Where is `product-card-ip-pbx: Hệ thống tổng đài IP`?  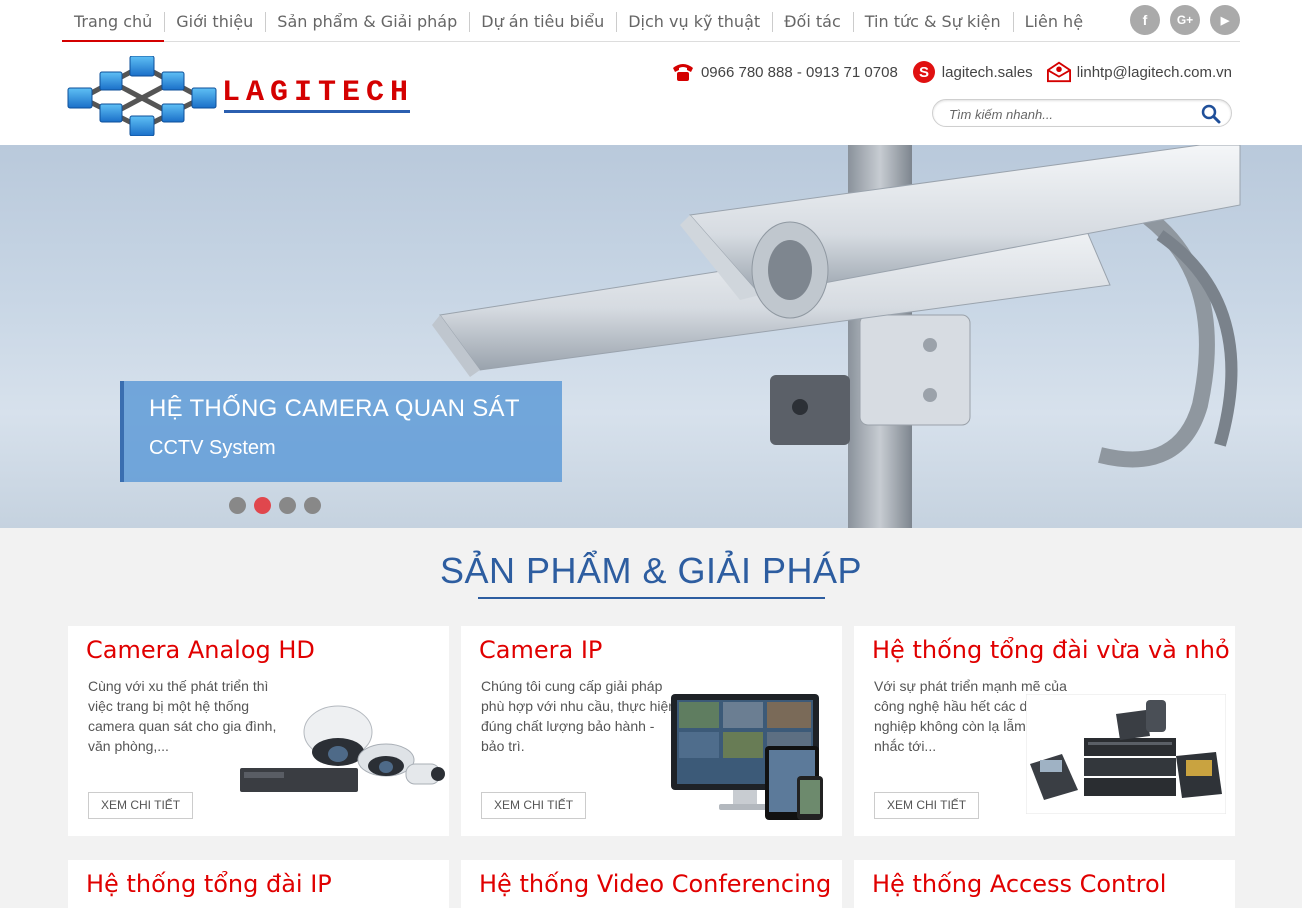 product-card-ip-pbx: Hệ thống tổng đài IP is located at coordinates (258, 884).